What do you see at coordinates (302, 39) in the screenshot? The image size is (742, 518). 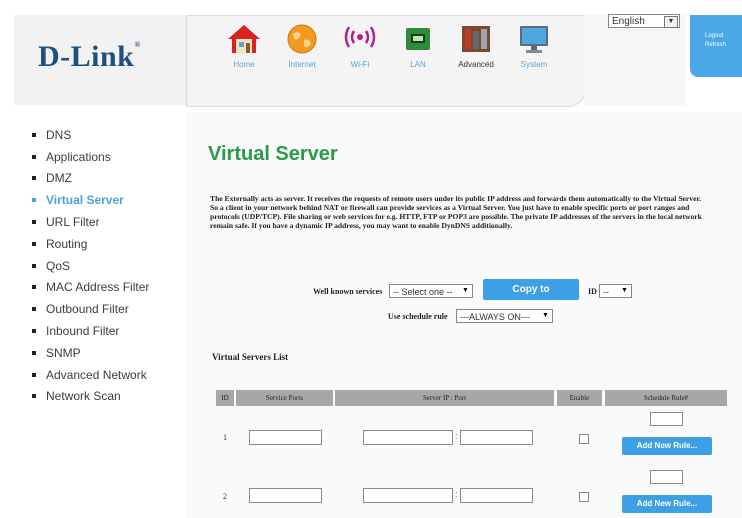 I see `globe-icon` at bounding box center [302, 39].